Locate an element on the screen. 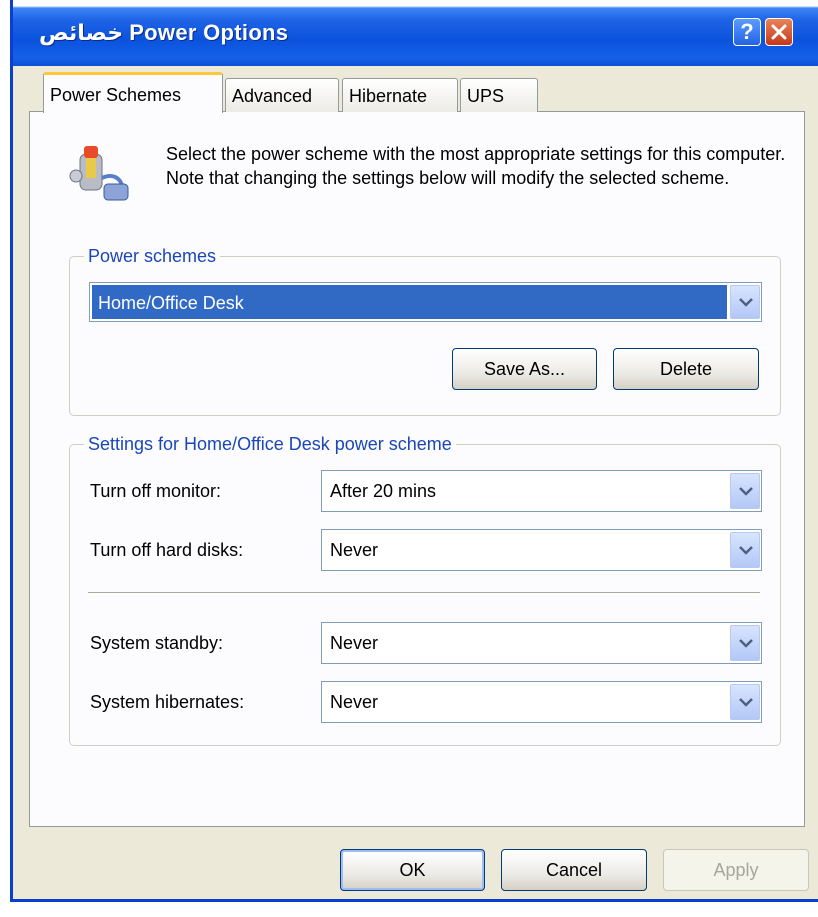  power-options-icon is located at coordinates (99, 173).